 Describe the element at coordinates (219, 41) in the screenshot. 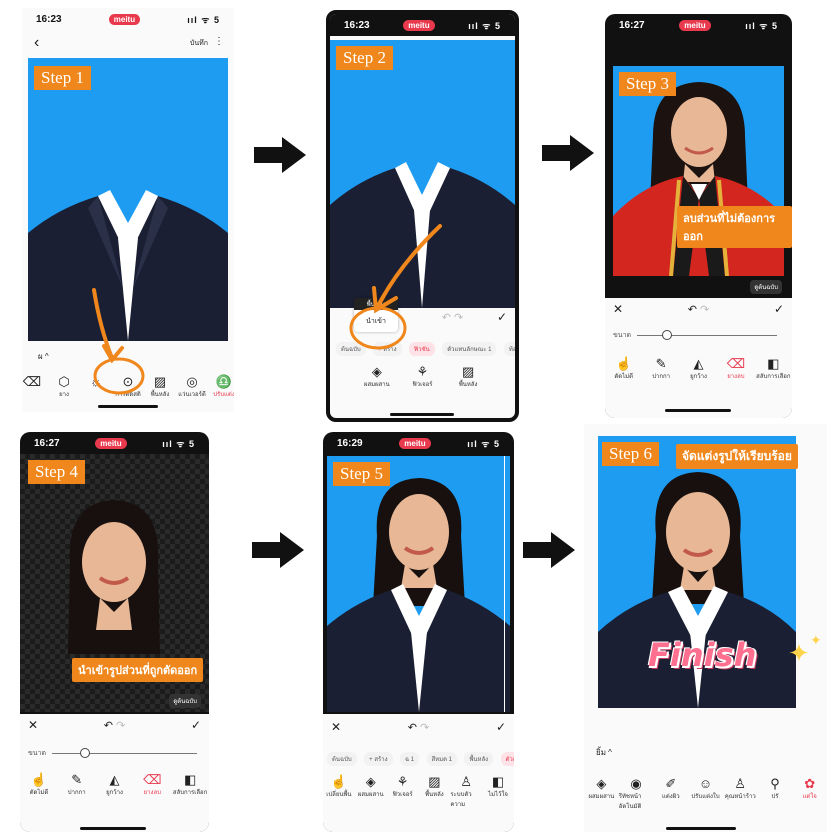

I see `more-icon: ⋮` at that location.